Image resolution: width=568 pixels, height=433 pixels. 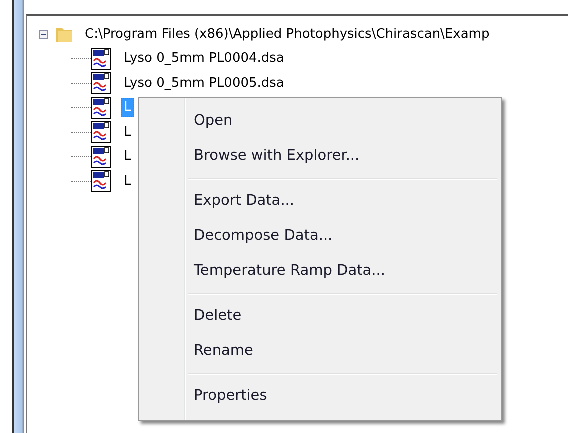 What do you see at coordinates (43, 34) in the screenshot?
I see `collapse-toggle` at bounding box center [43, 34].